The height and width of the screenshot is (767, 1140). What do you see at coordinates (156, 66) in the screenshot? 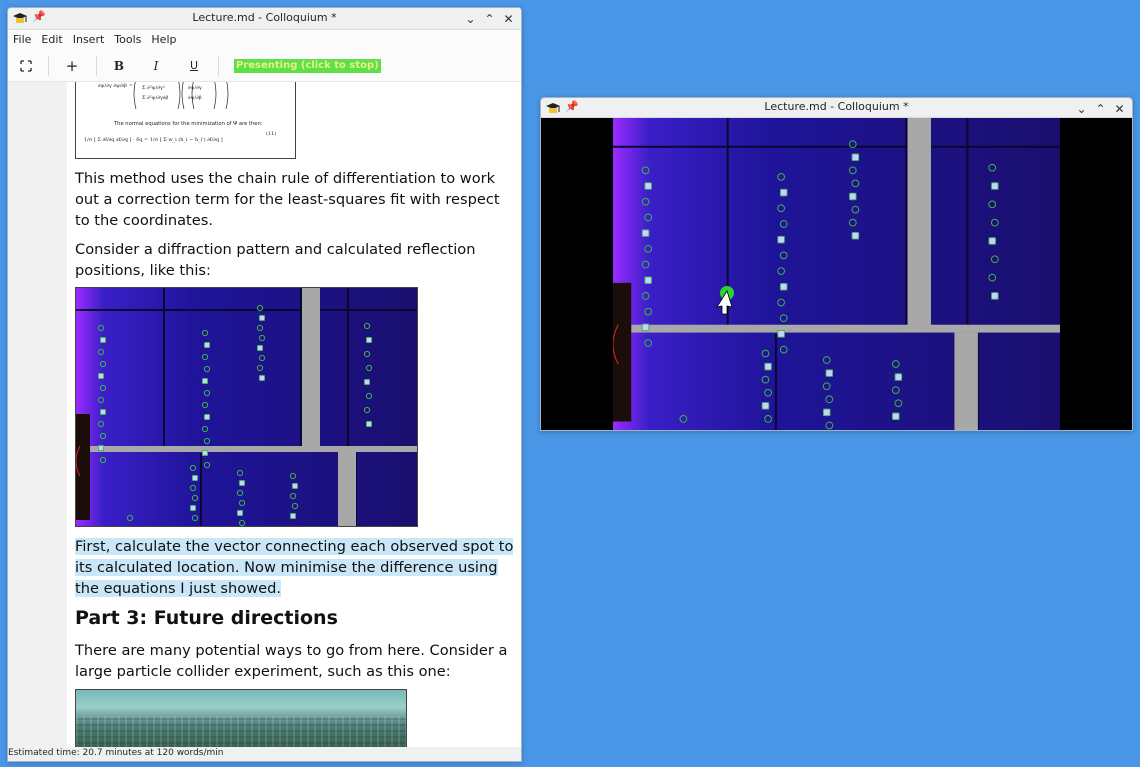
I see `italic-button: I` at bounding box center [156, 66].